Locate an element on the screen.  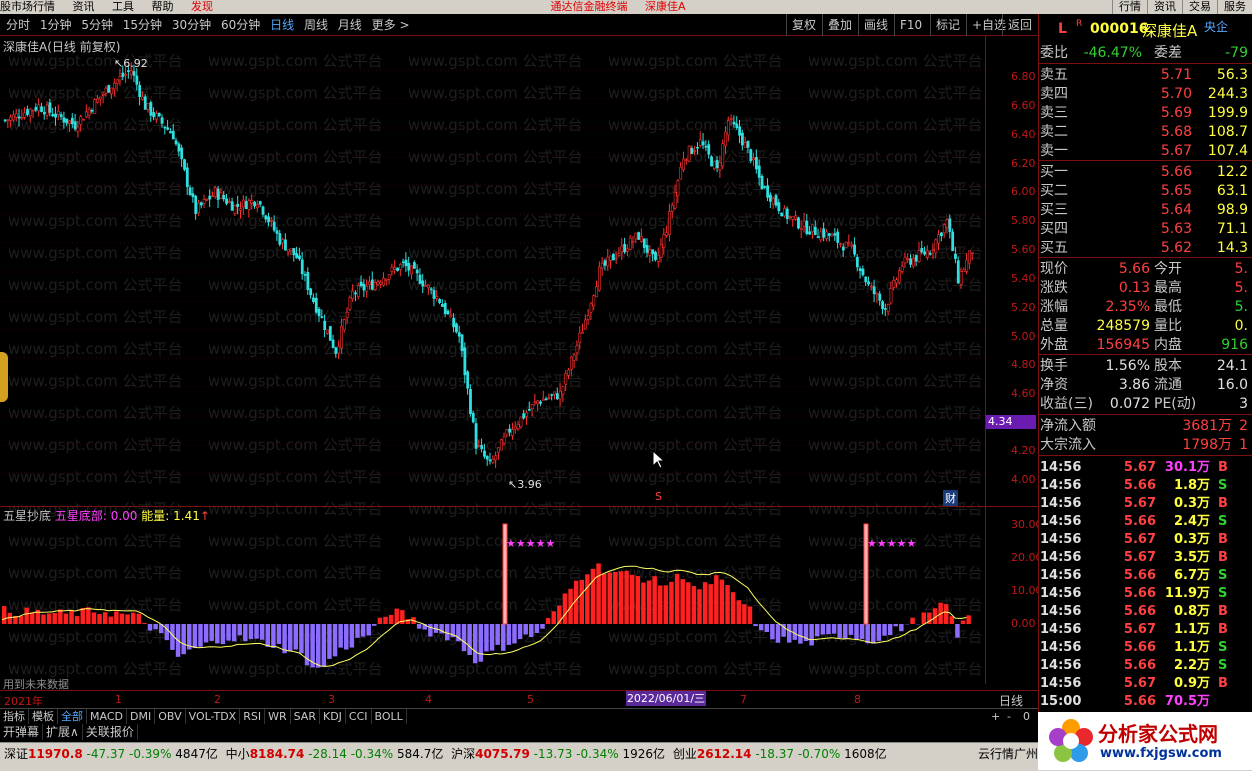
indicator-tab: RSI is located at coordinates (253, 717).